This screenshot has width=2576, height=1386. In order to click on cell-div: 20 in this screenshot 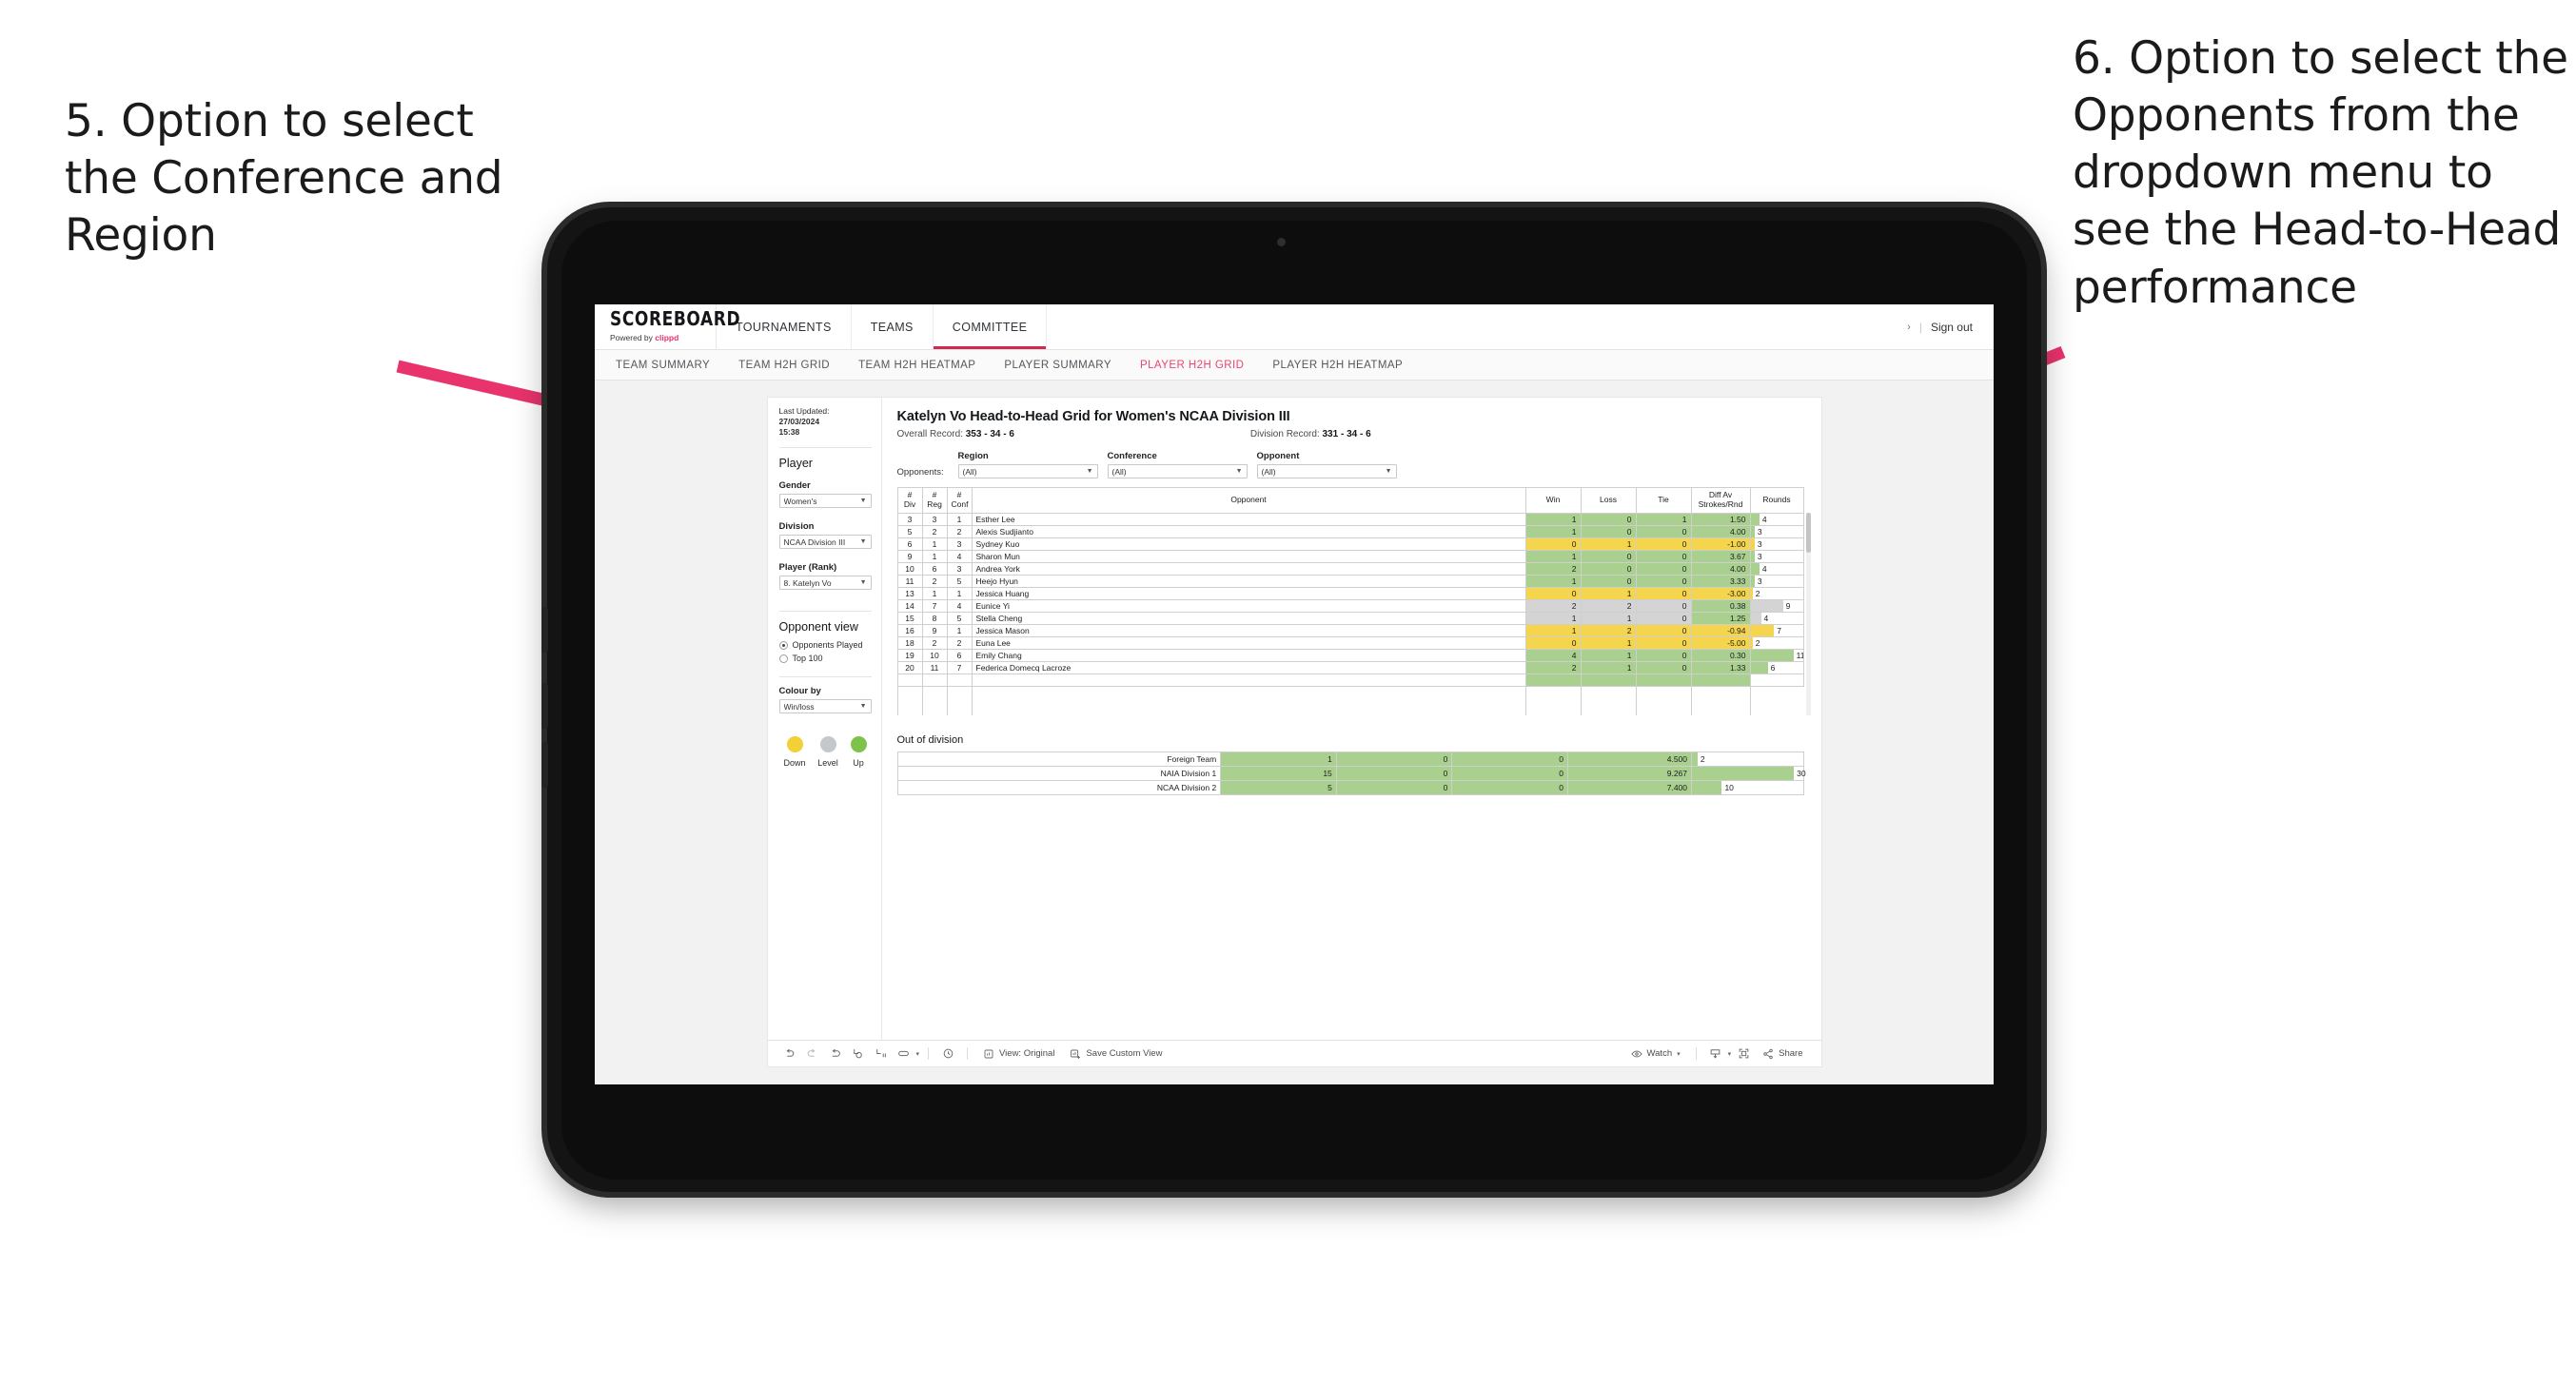, I will do `click(909, 667)`.